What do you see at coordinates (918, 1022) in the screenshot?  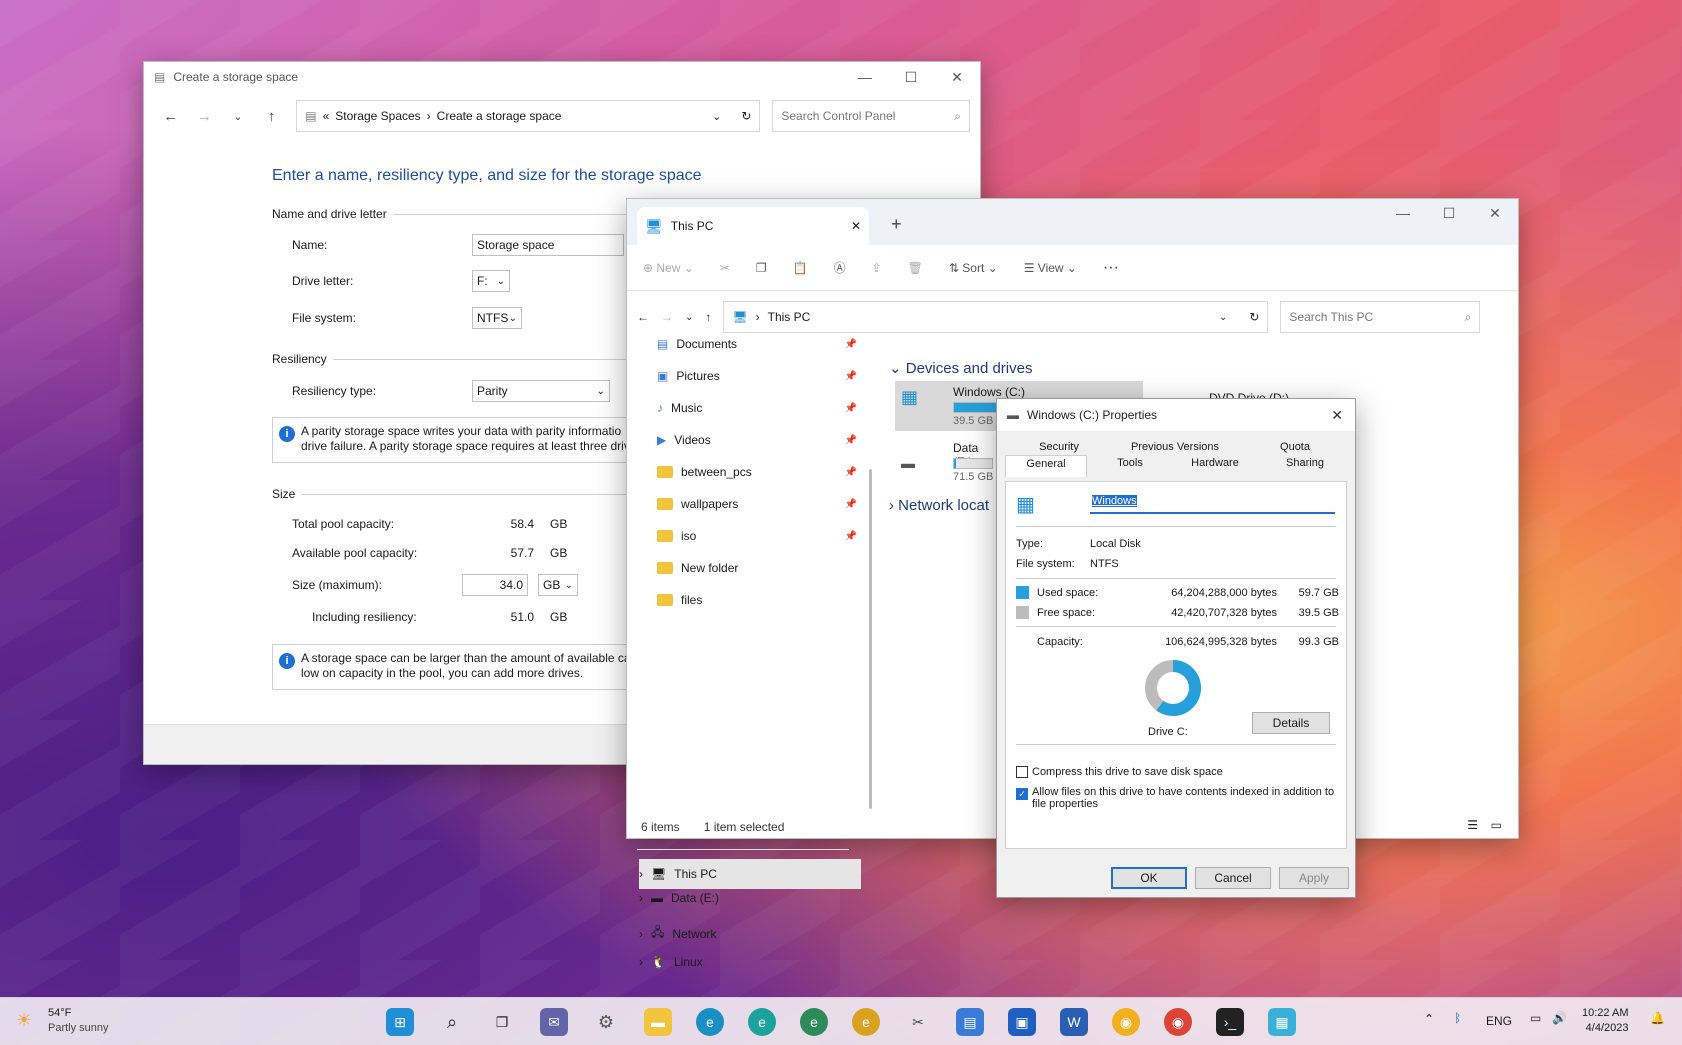 I see `snipping-tool-icon: ✂` at bounding box center [918, 1022].